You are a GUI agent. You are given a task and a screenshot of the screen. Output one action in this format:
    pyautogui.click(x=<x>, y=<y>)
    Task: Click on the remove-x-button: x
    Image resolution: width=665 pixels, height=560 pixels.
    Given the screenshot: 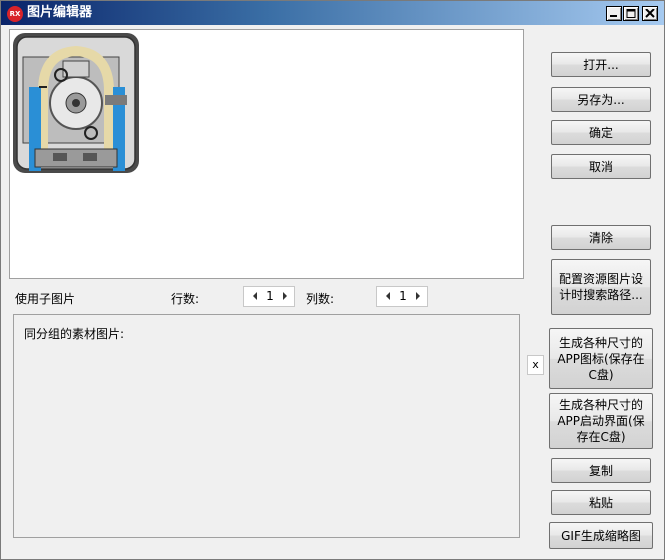 What is the action you would take?
    pyautogui.click(x=535, y=365)
    